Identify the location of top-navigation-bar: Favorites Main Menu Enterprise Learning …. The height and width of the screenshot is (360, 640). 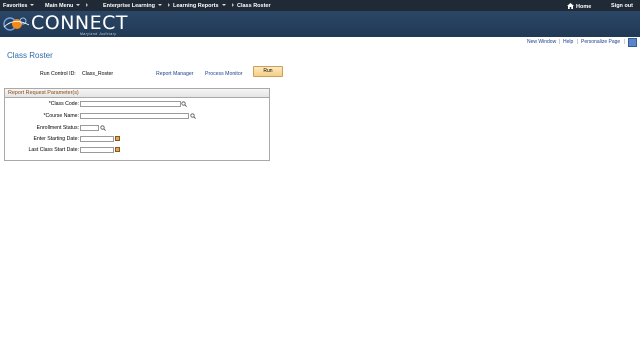
(320, 5).